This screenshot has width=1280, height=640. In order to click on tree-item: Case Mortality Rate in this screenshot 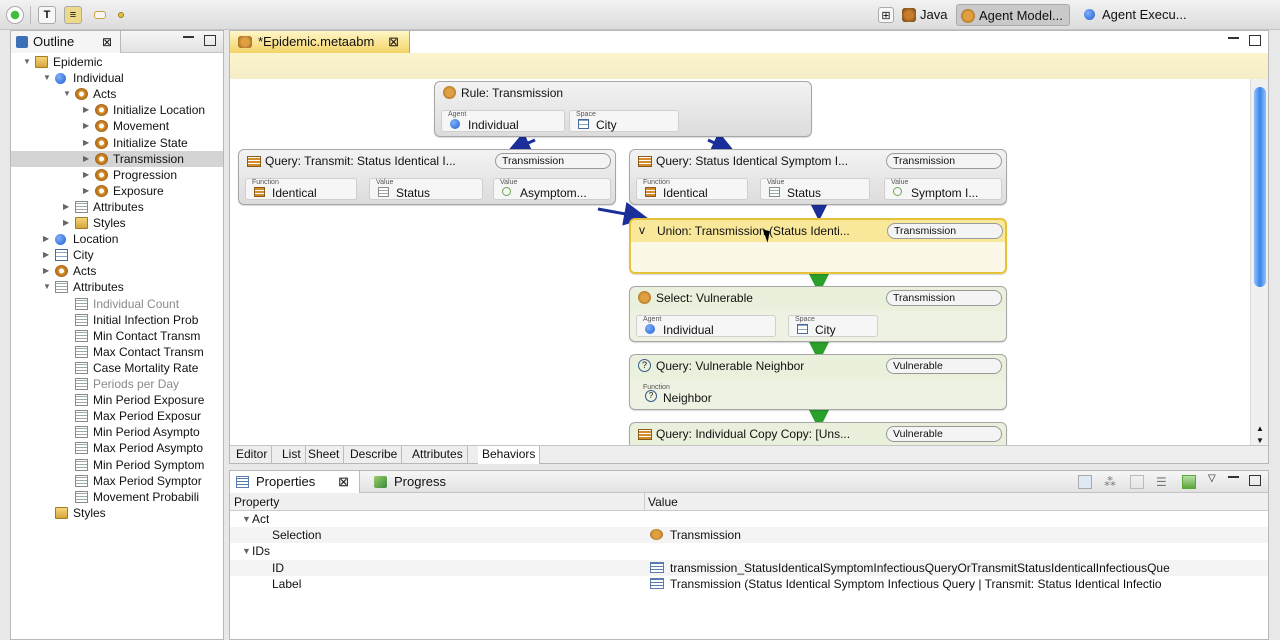, I will do `click(117, 368)`.